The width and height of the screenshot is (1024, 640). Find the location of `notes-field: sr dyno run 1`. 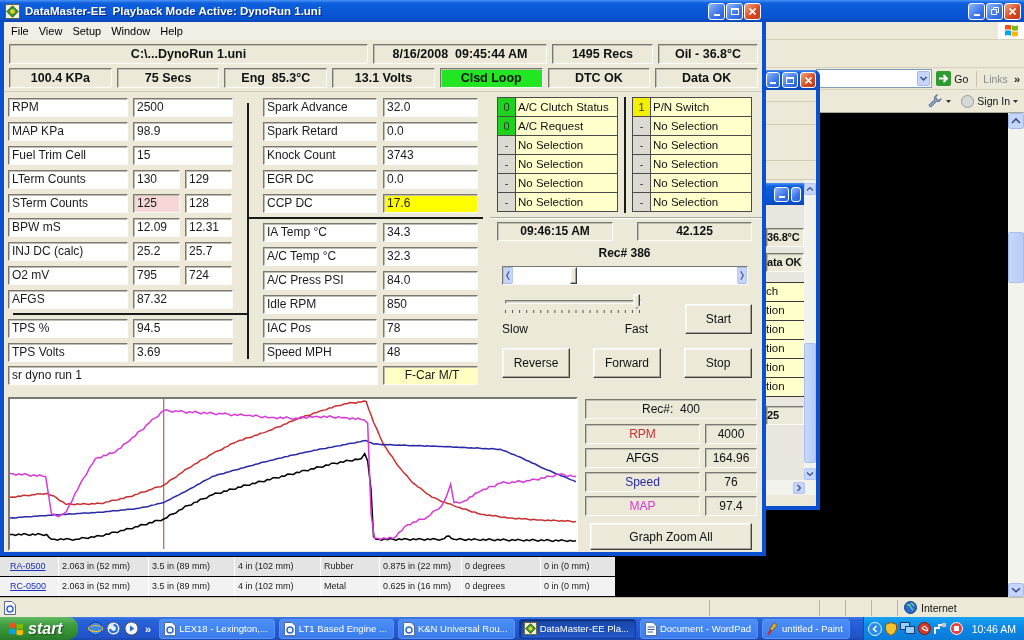

notes-field: sr dyno run 1 is located at coordinates (193, 375).